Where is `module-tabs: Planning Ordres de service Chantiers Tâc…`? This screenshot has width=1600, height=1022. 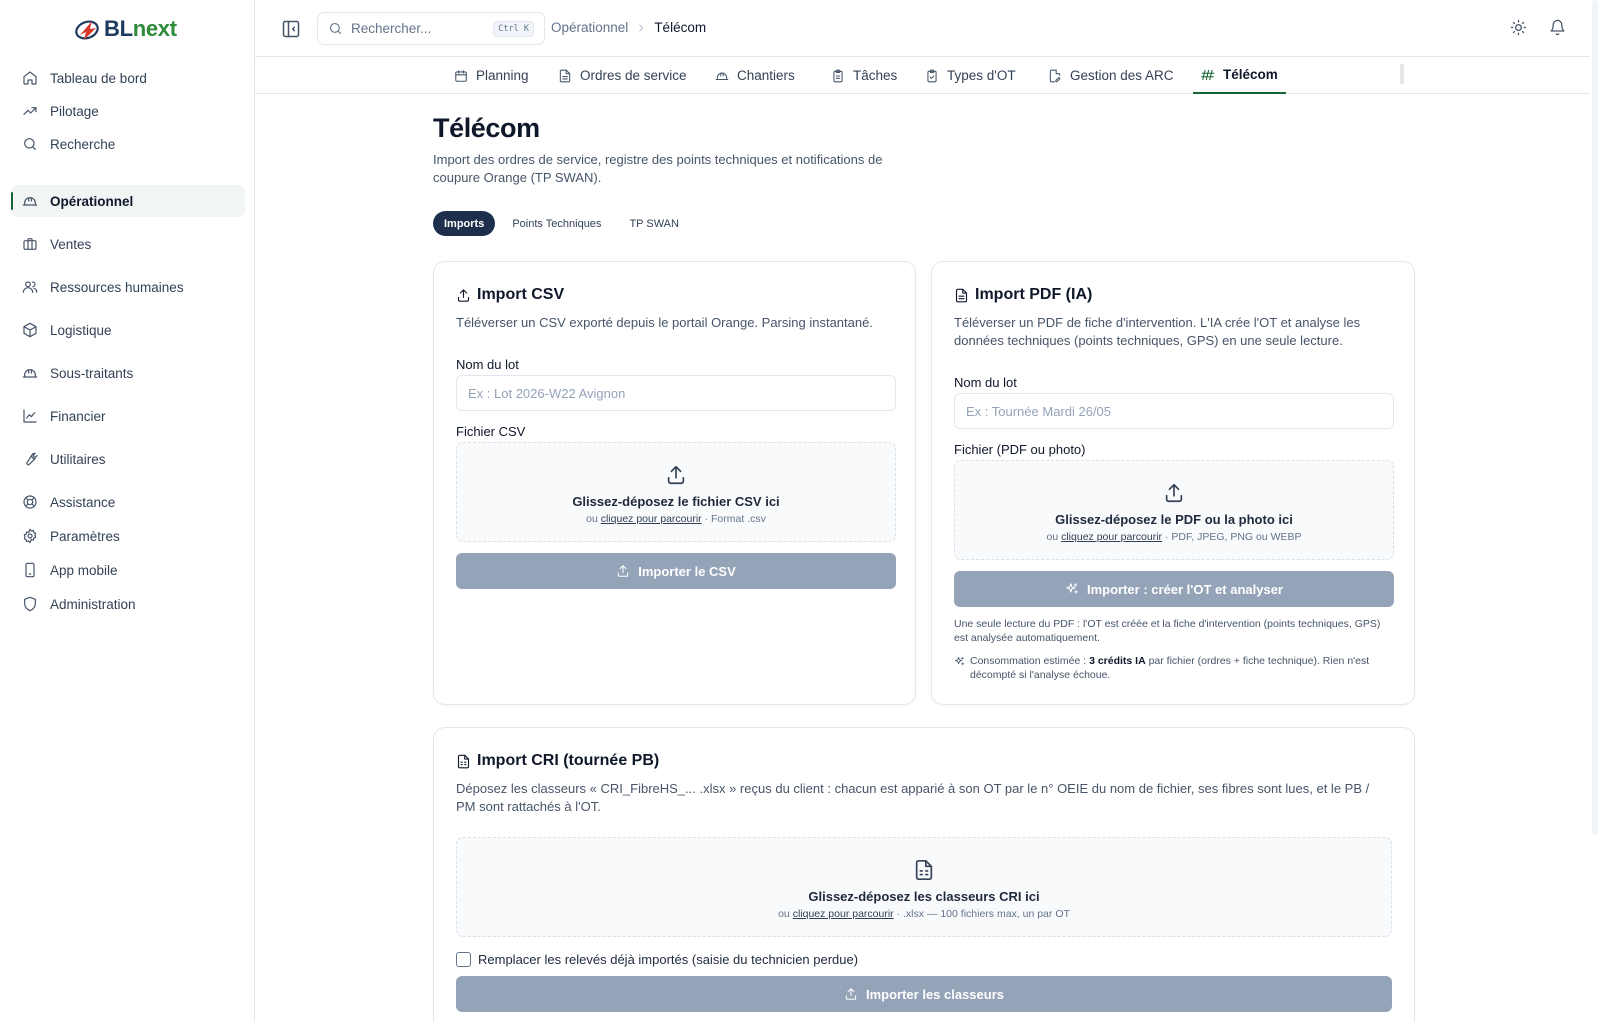 module-tabs: Planning Ordres de service Chantiers Tâc… is located at coordinates (922, 75).